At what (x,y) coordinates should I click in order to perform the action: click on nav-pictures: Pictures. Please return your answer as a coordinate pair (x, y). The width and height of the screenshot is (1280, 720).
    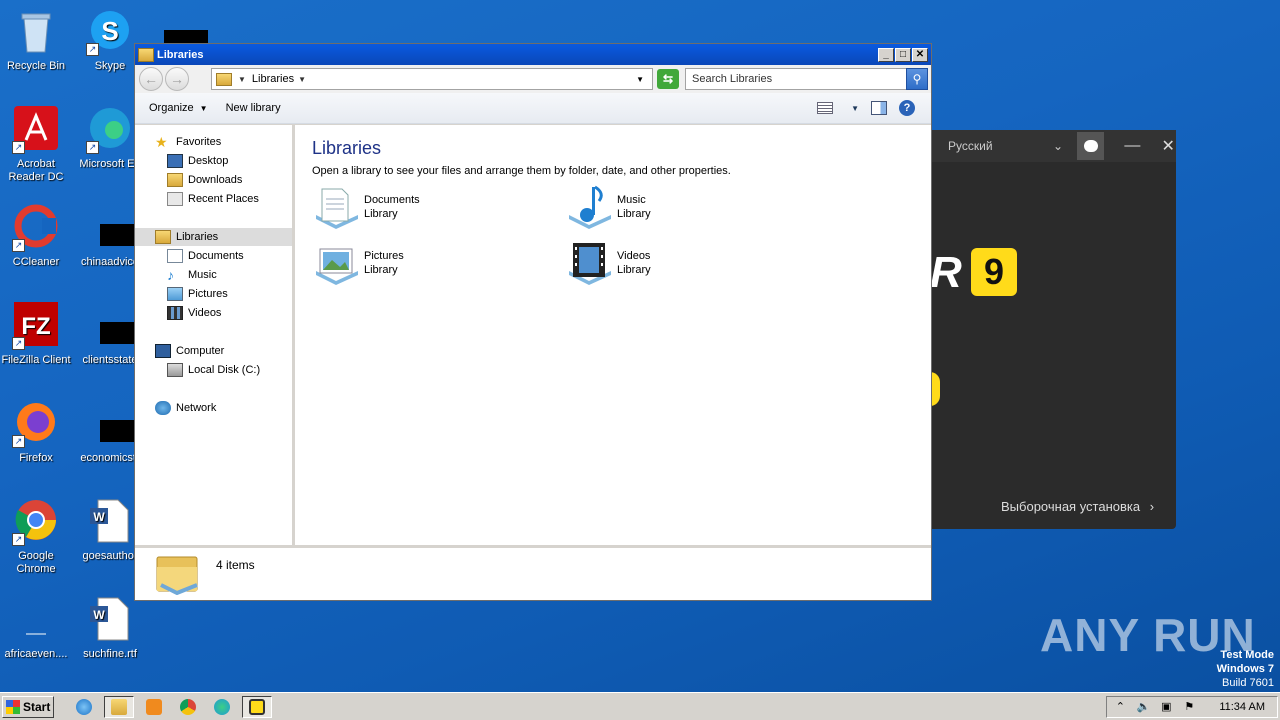
    Looking at the image, I should click on (197, 294).